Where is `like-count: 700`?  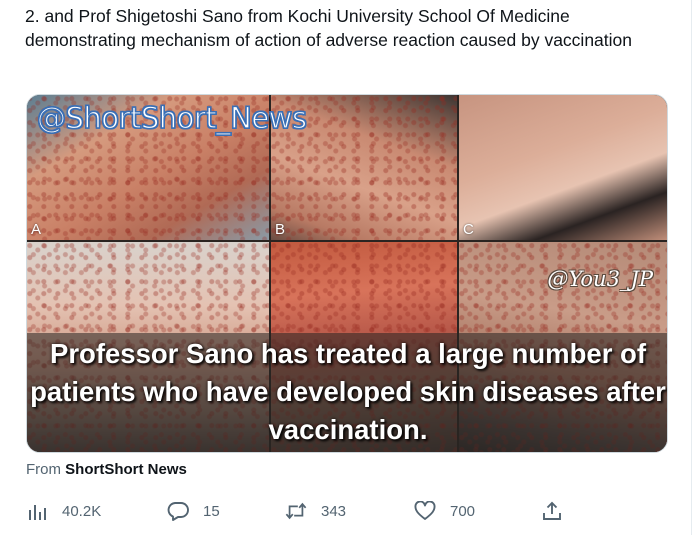
like-count: 700 is located at coordinates (463, 511).